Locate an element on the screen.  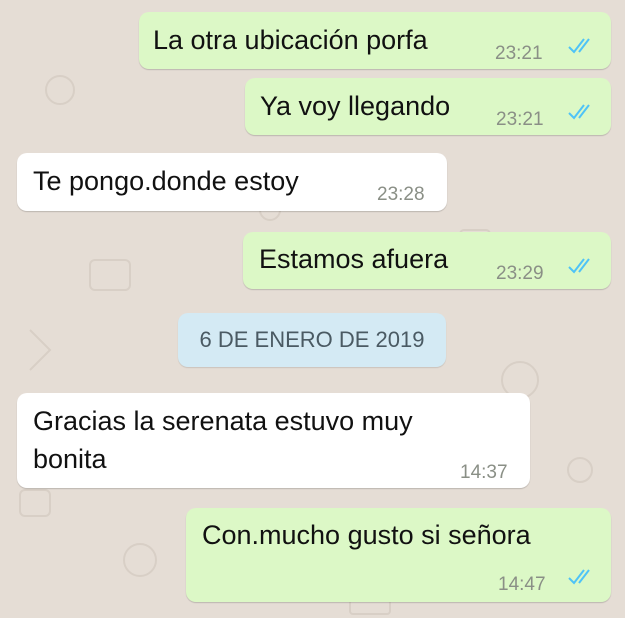
outgoing-message: Ya voy llegando 23:21 is located at coordinates (428, 106).